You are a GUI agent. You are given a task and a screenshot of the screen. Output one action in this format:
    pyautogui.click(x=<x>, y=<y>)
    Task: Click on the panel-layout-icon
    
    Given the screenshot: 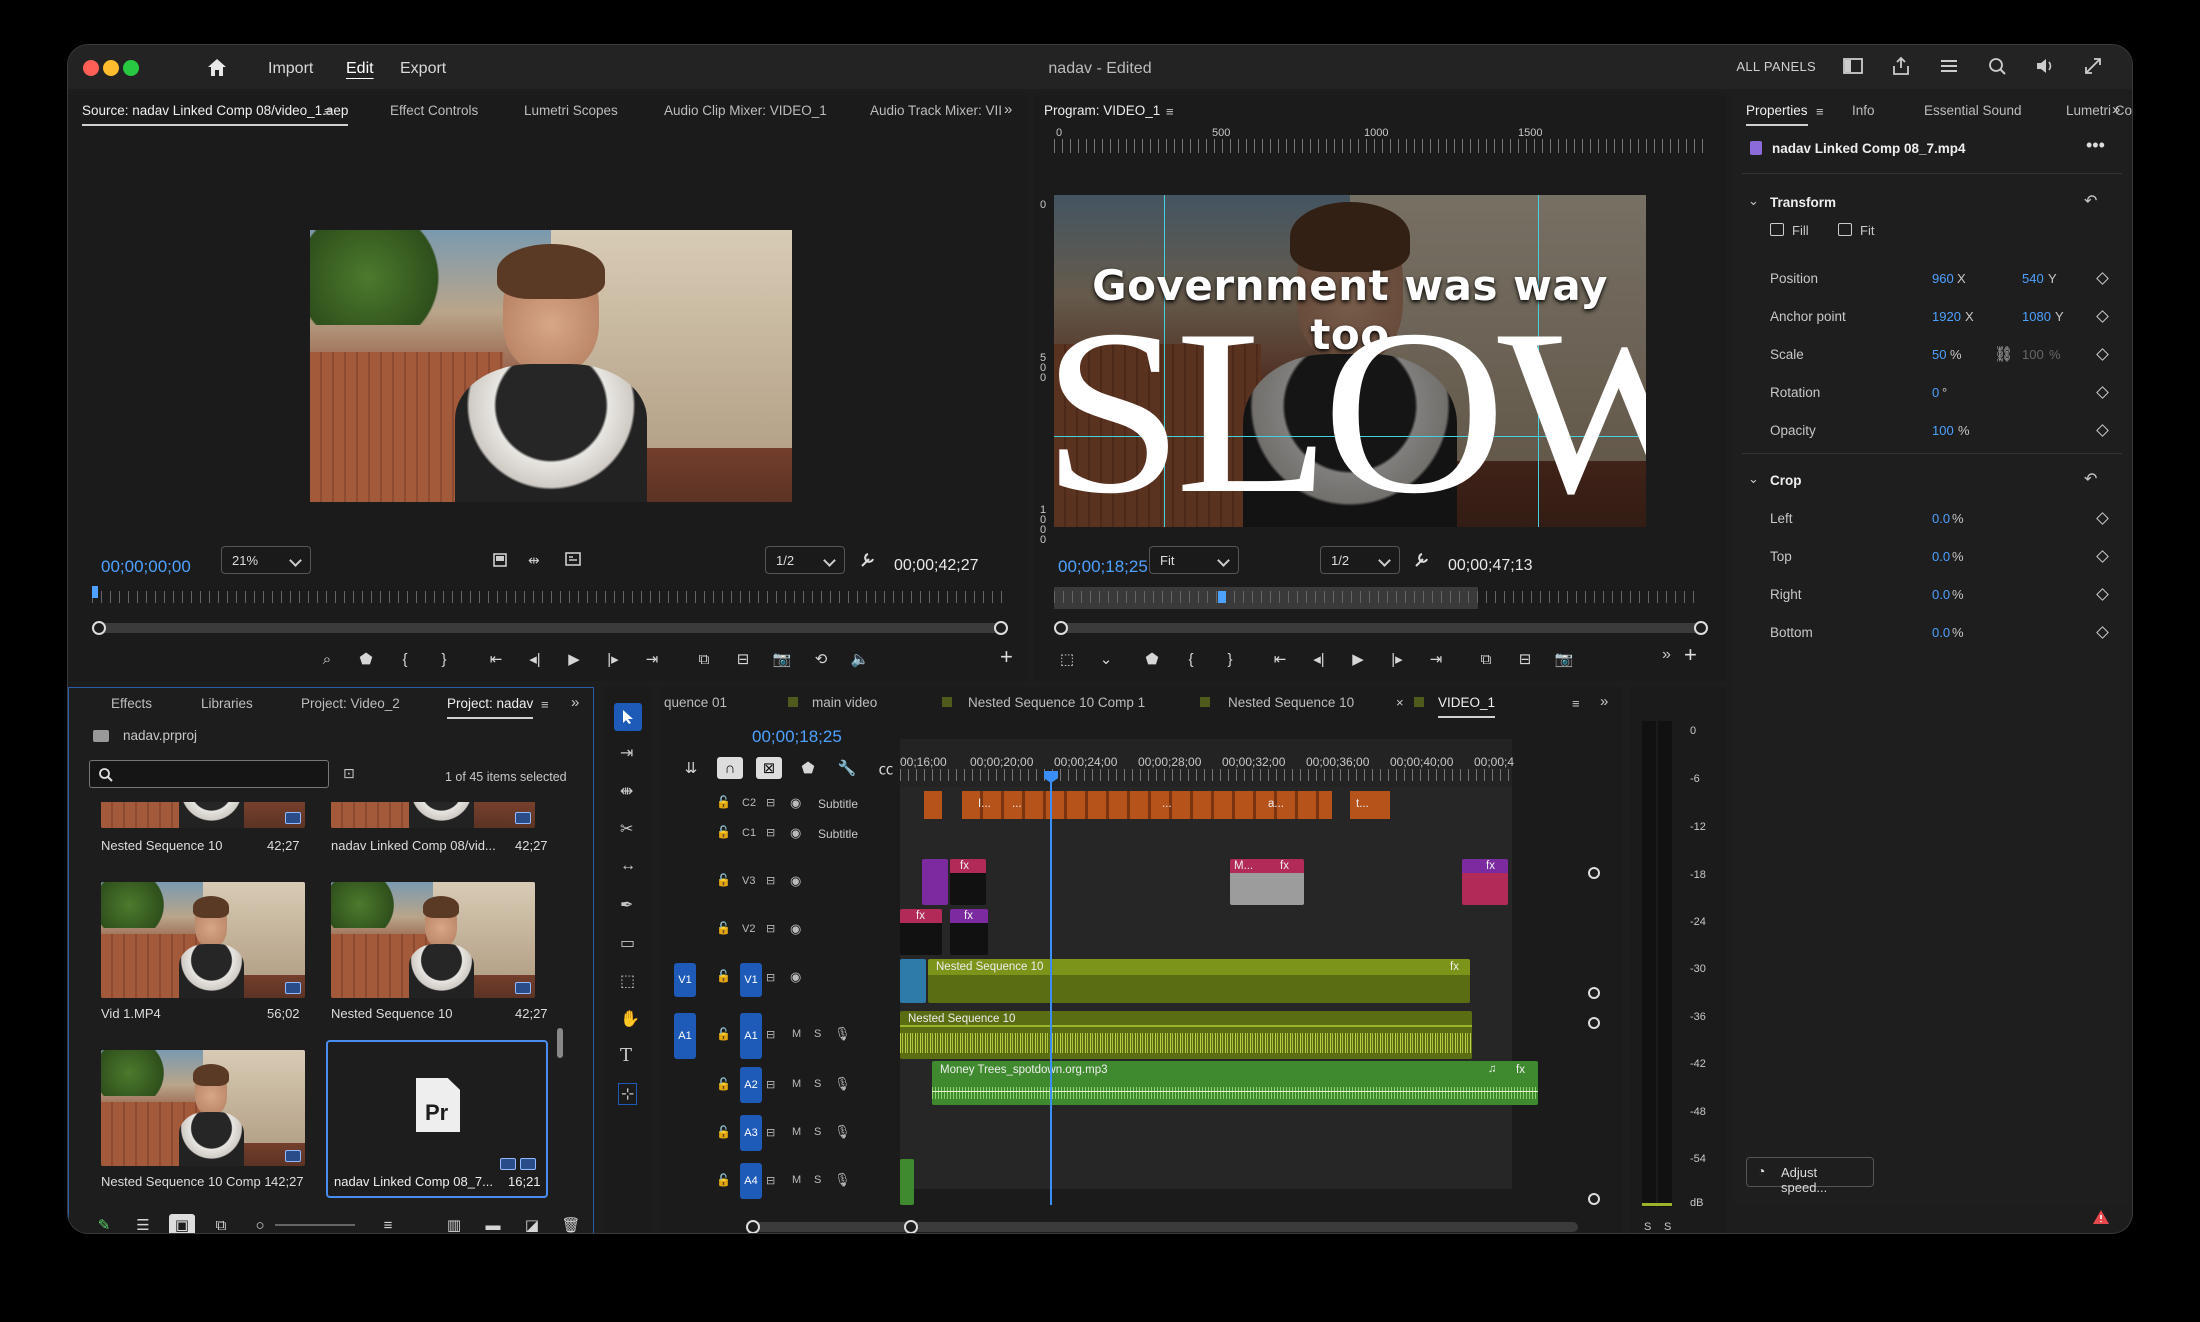 What is the action you would take?
    pyautogui.click(x=1853, y=66)
    